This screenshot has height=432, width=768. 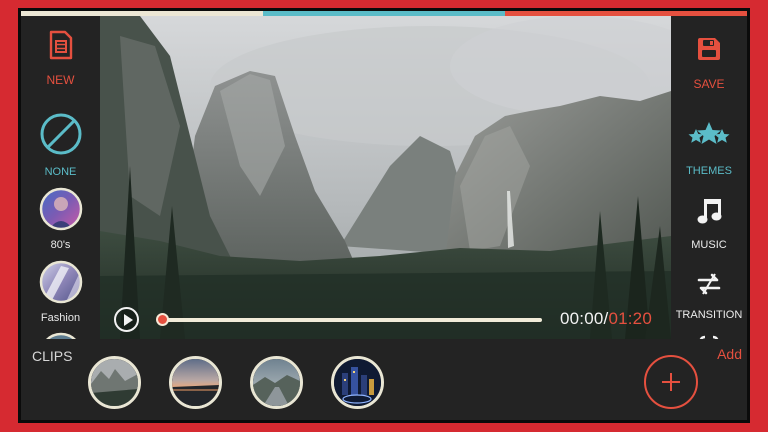 What do you see at coordinates (709, 84) in the screenshot?
I see `save-label: SAVE` at bounding box center [709, 84].